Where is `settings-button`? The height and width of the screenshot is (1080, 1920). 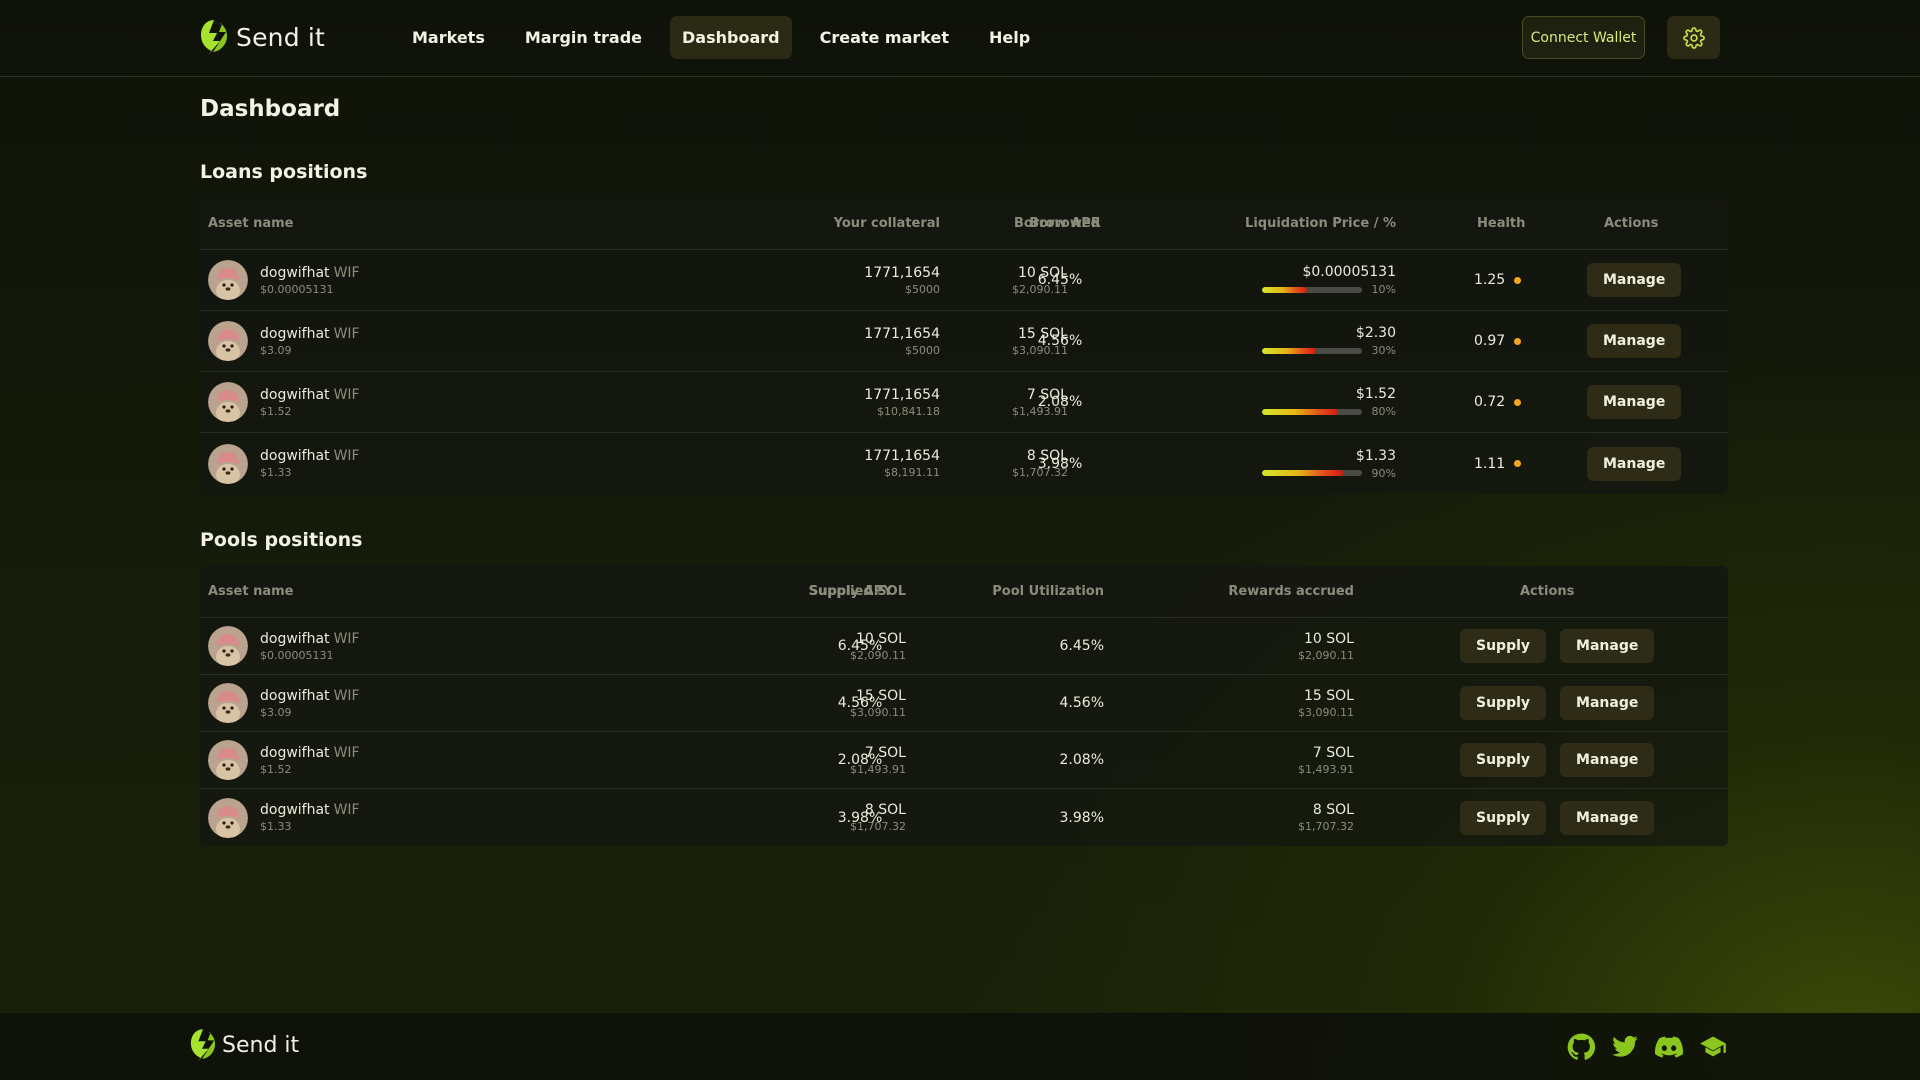 settings-button is located at coordinates (1693, 37).